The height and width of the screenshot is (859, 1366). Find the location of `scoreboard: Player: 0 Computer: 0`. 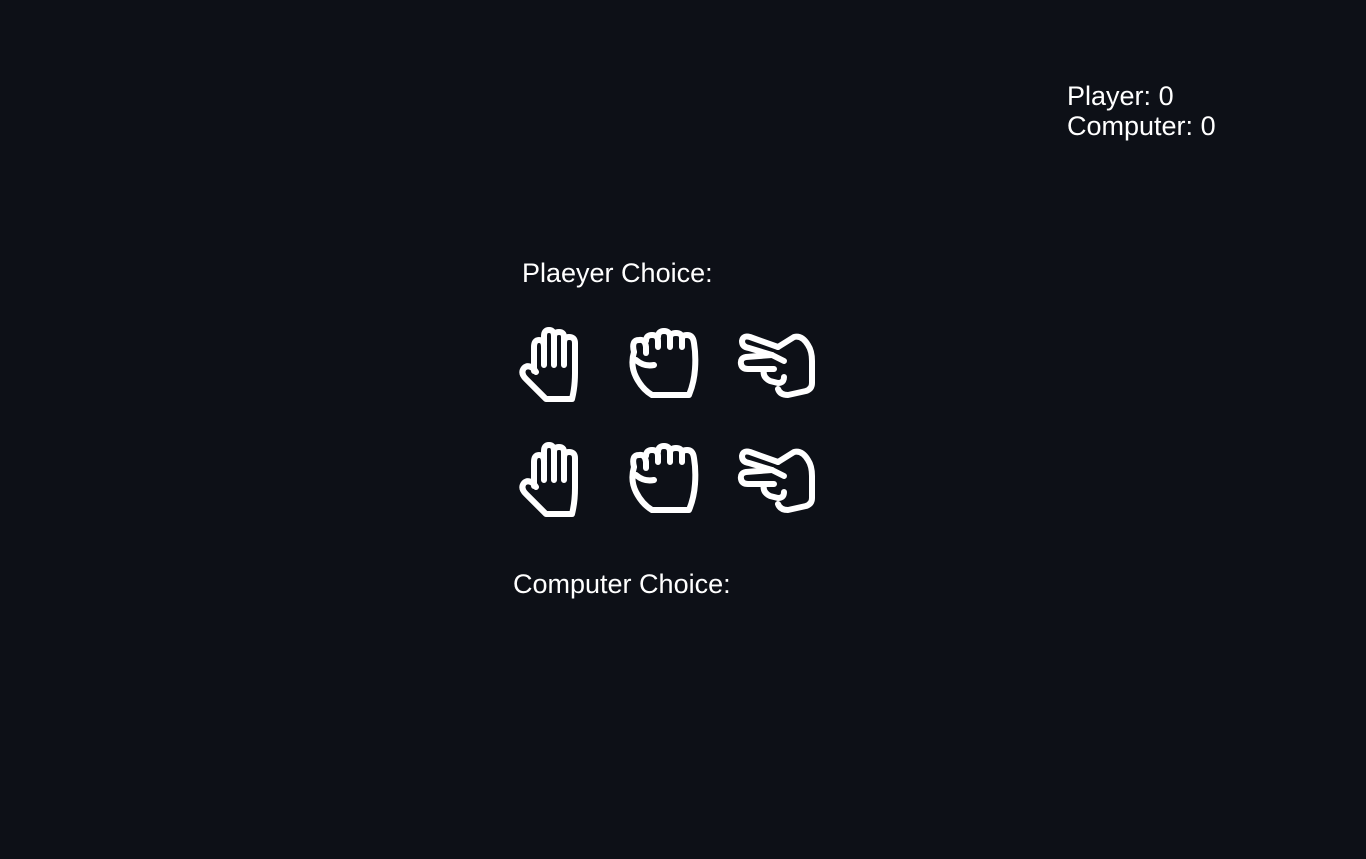

scoreboard: Player: 0 Computer: 0 is located at coordinates (1141, 111).